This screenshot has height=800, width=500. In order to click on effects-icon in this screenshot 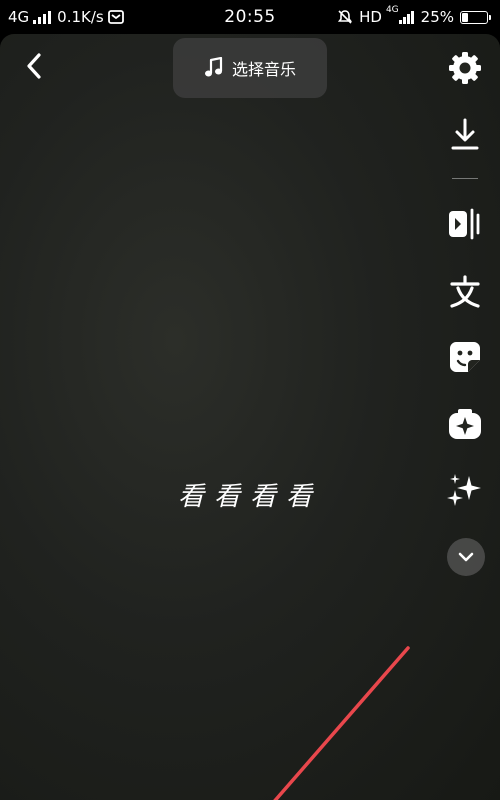, I will do `click(465, 424)`.